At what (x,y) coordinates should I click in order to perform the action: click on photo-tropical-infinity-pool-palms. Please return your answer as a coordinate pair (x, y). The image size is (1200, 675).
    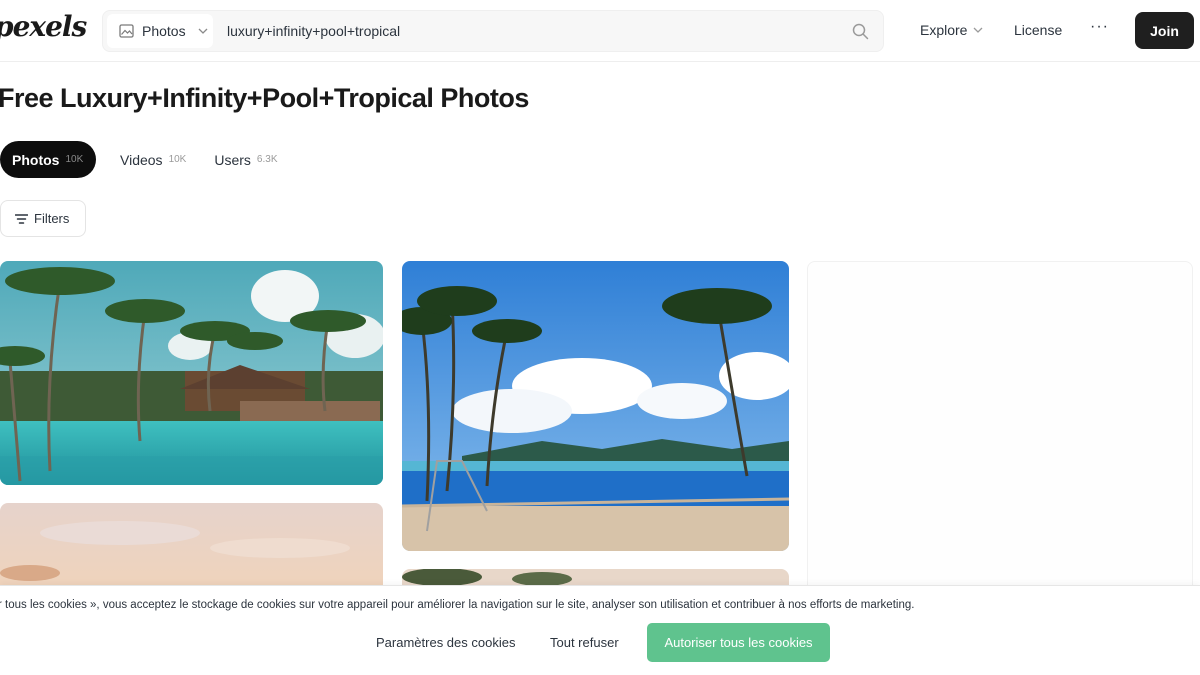
    Looking at the image, I should click on (191, 373).